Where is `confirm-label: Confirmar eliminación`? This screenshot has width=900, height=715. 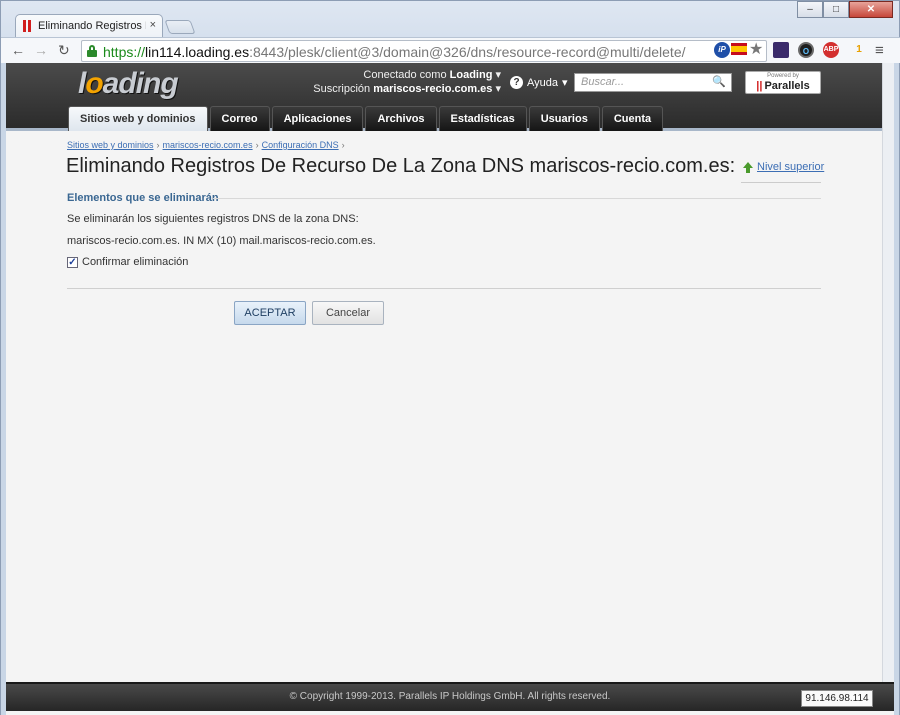 confirm-label: Confirmar eliminación is located at coordinates (135, 262).